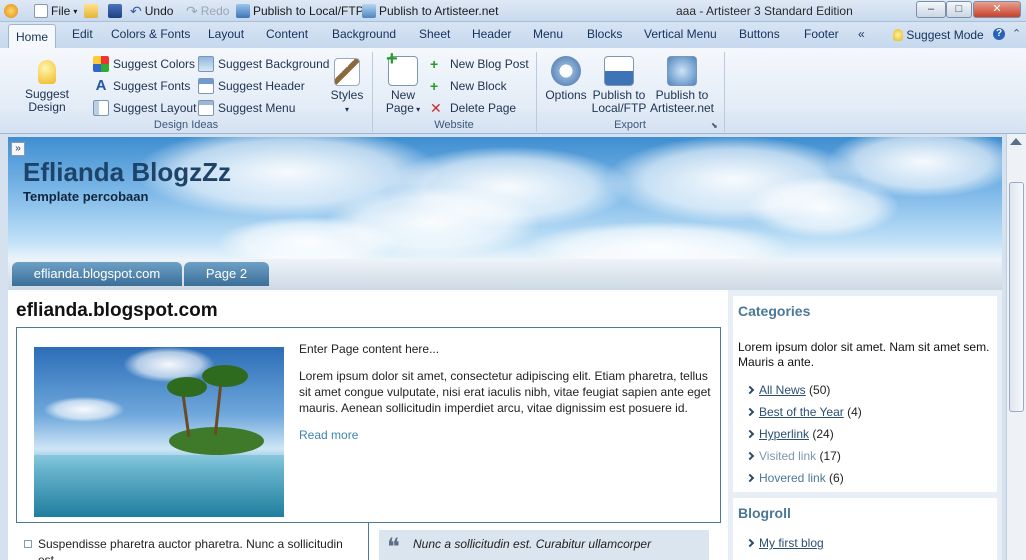  Describe the element at coordinates (399, 108) in the screenshot. I see `new-page-label-2: Page` at that location.